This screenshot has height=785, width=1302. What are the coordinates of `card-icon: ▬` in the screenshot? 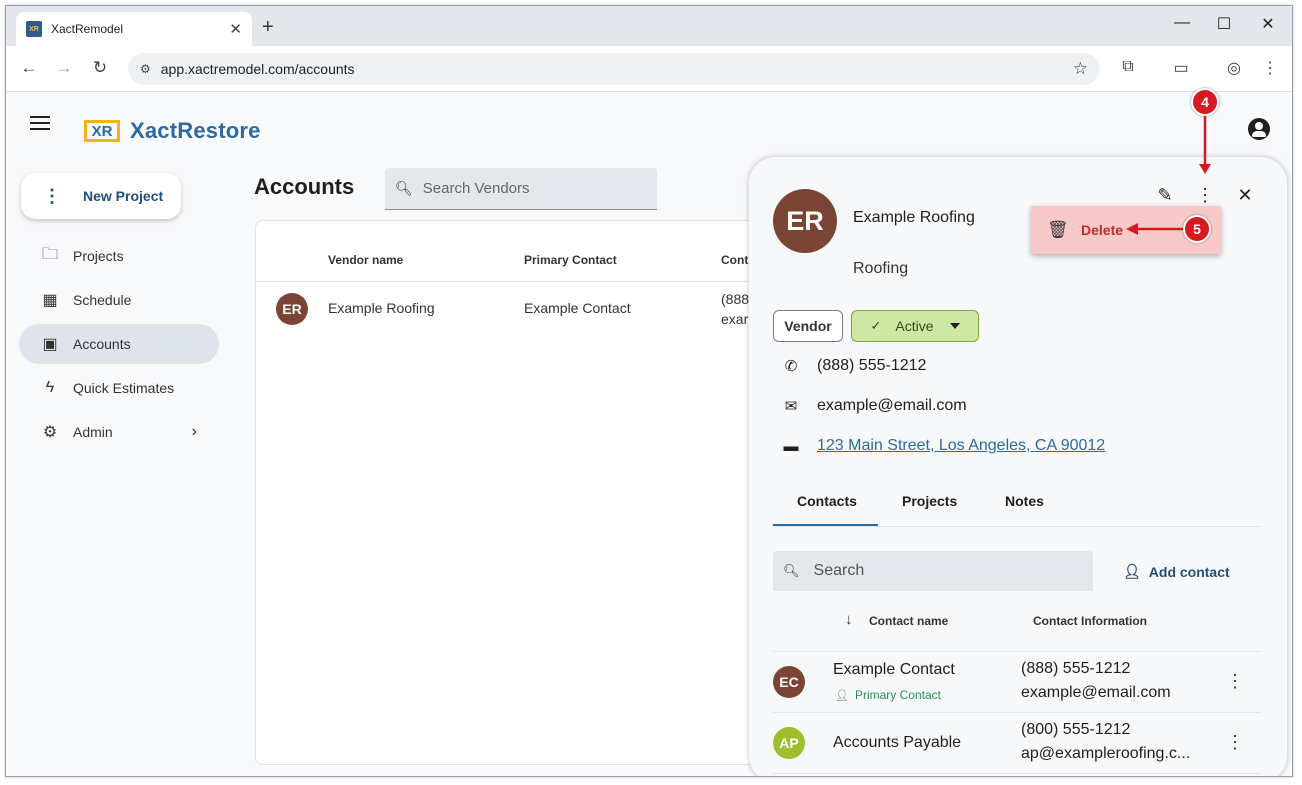 It's located at (791, 446).